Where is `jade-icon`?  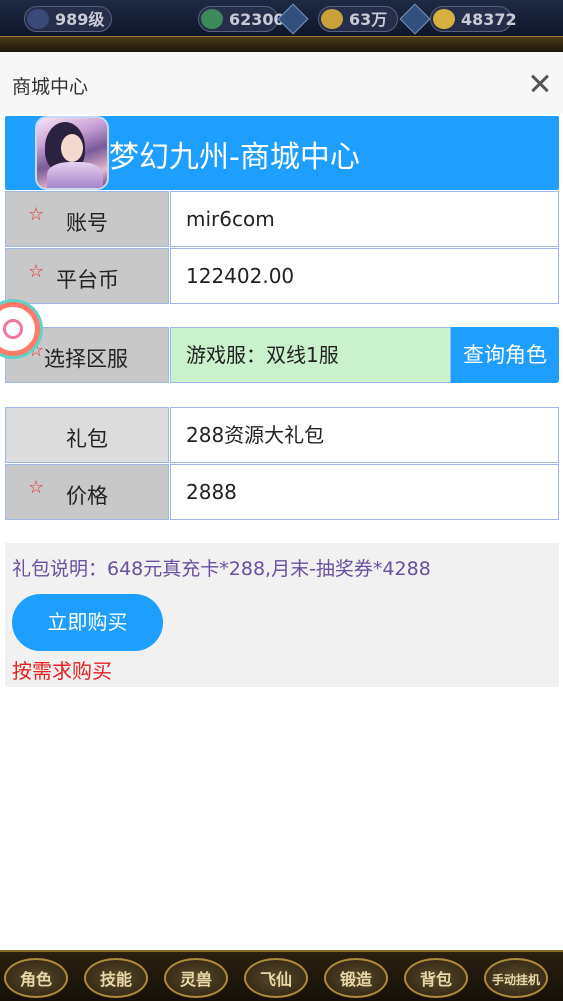 jade-icon is located at coordinates (212, 19).